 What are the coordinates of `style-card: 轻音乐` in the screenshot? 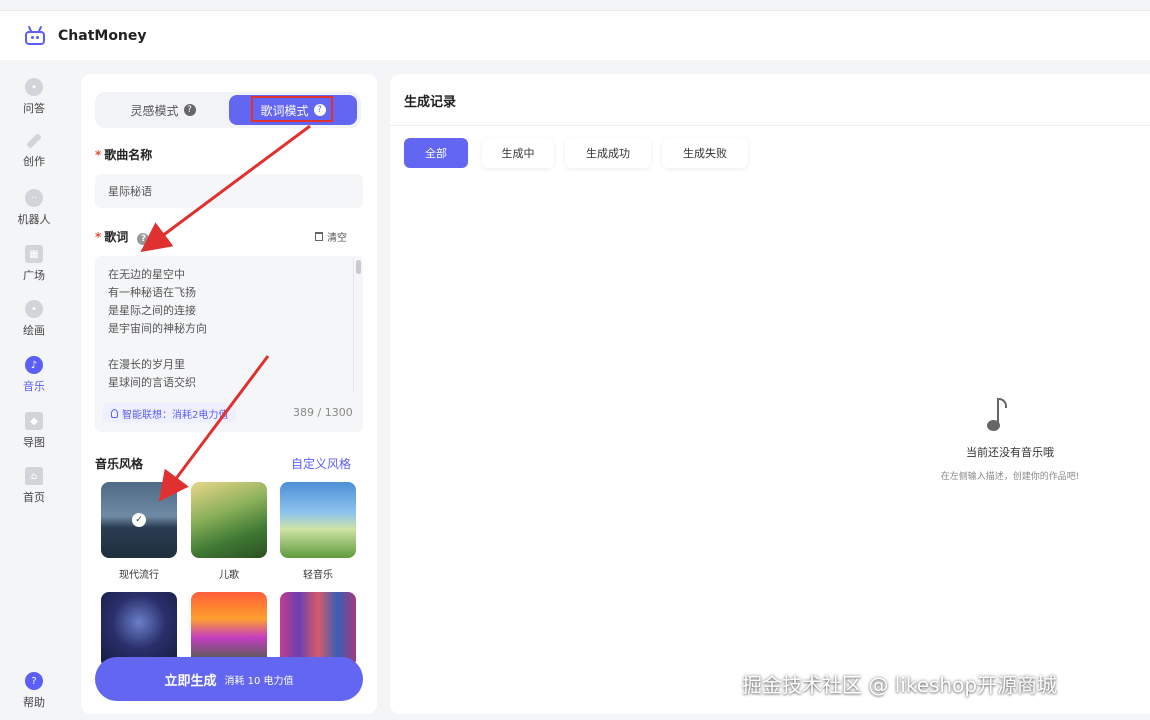 It's located at (318, 531).